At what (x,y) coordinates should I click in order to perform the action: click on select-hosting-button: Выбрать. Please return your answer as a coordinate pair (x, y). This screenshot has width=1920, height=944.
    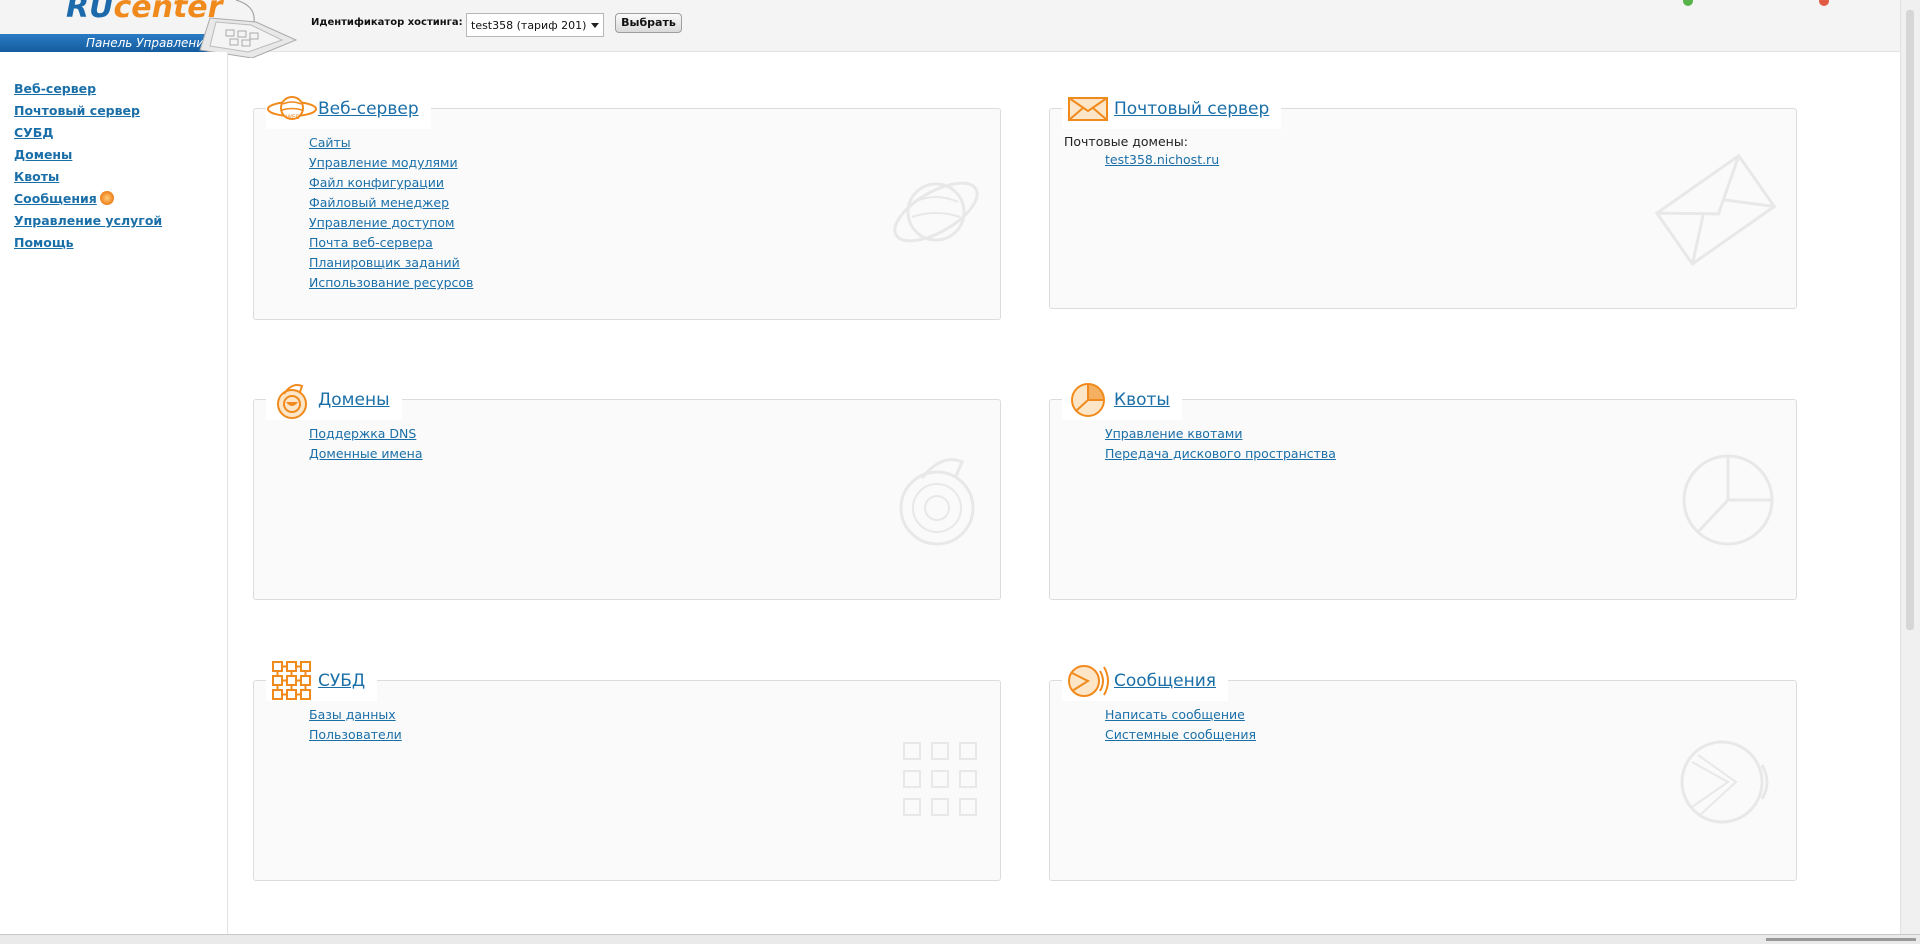
    Looking at the image, I should click on (648, 23).